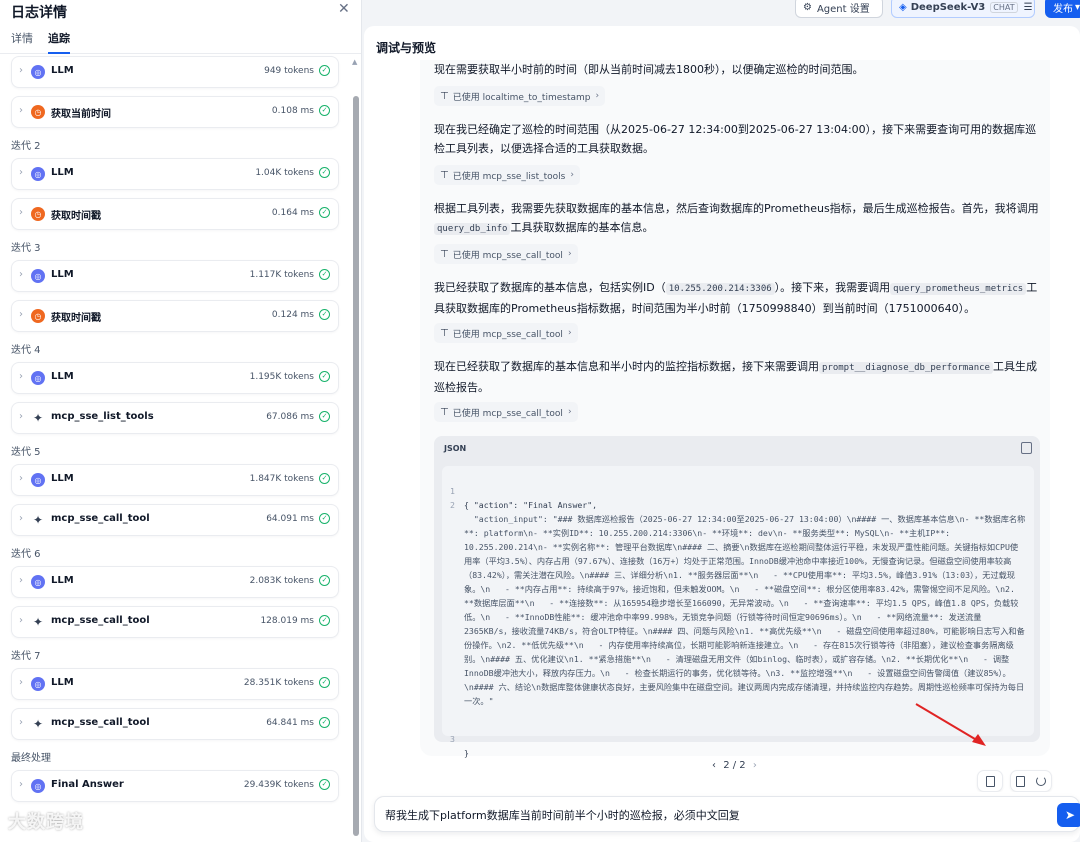 Image resolution: width=1080 pixels, height=842 pixels. What do you see at coordinates (26, 554) in the screenshot?
I see `iteration-label: 迭代 6` at bounding box center [26, 554].